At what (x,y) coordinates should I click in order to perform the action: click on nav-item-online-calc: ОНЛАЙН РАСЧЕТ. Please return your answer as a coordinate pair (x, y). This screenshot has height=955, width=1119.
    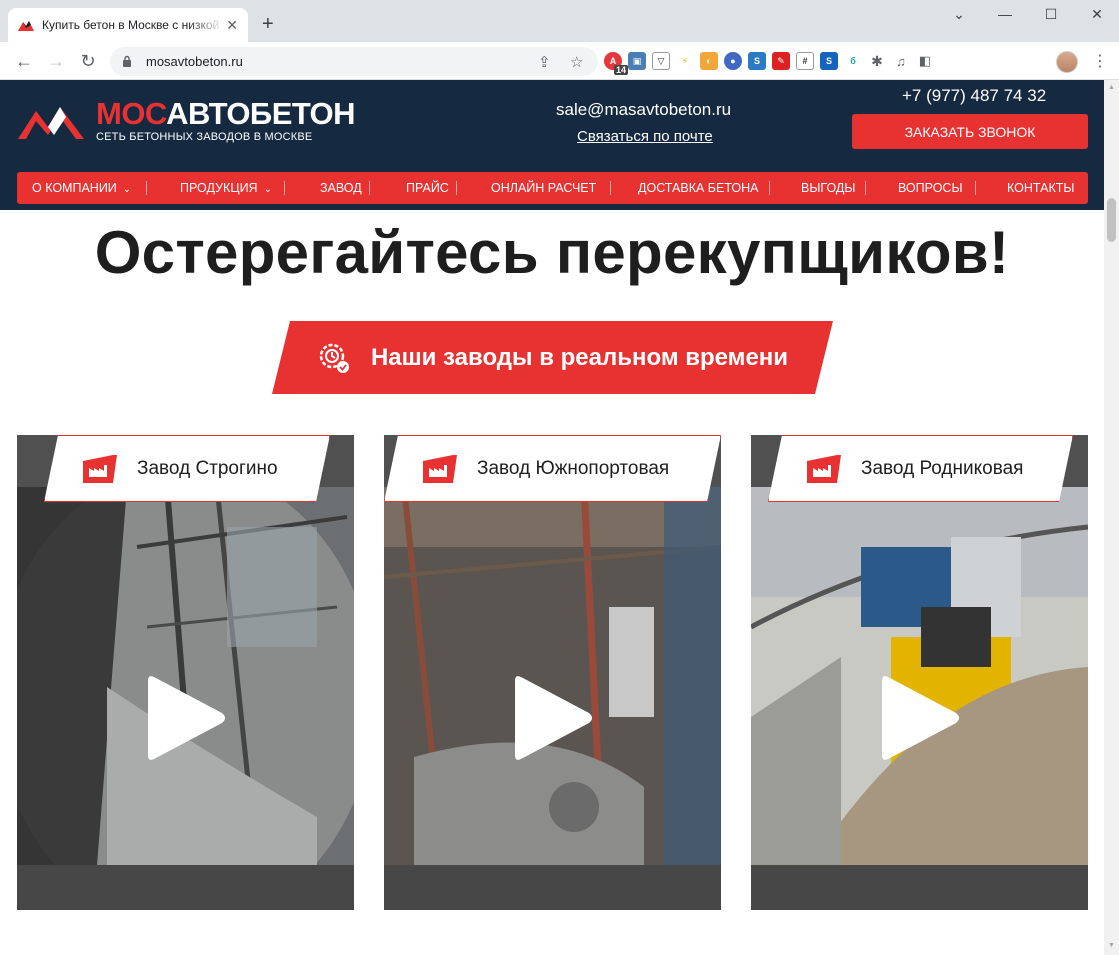
    Looking at the image, I should click on (543, 188).